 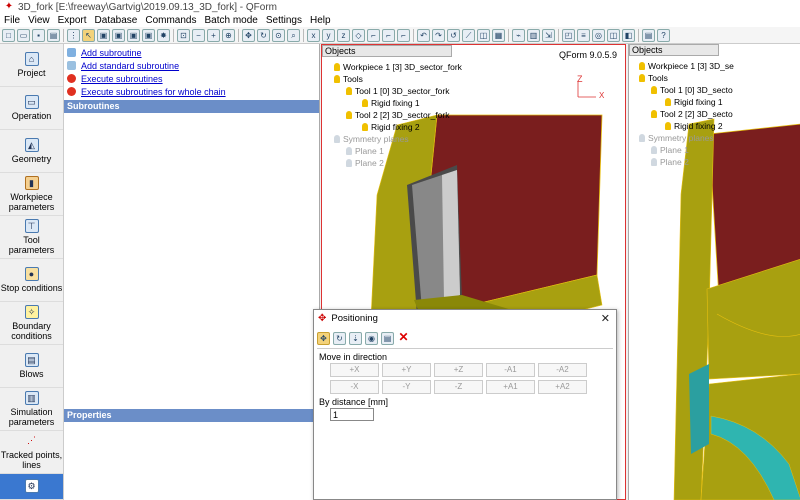 I want to click on properties-panel, so click(x=191, y=461).